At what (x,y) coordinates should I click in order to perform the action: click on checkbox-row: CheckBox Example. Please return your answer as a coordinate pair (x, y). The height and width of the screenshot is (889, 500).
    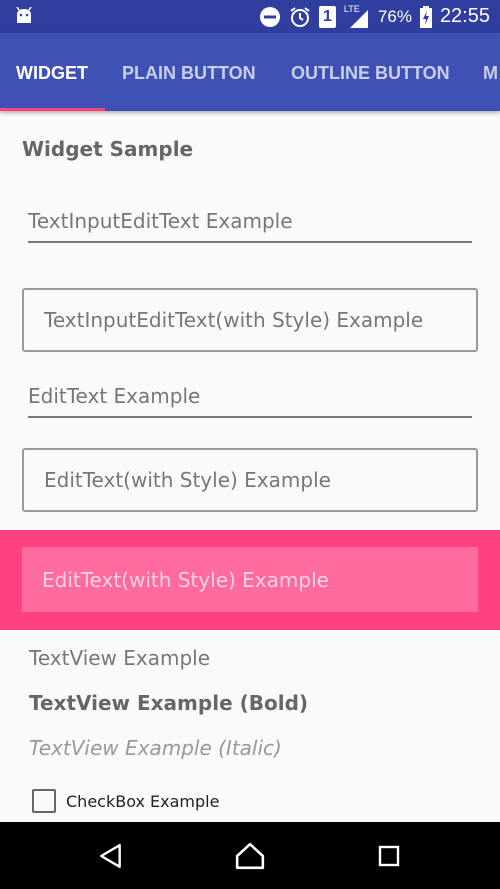
    Looking at the image, I should click on (125, 801).